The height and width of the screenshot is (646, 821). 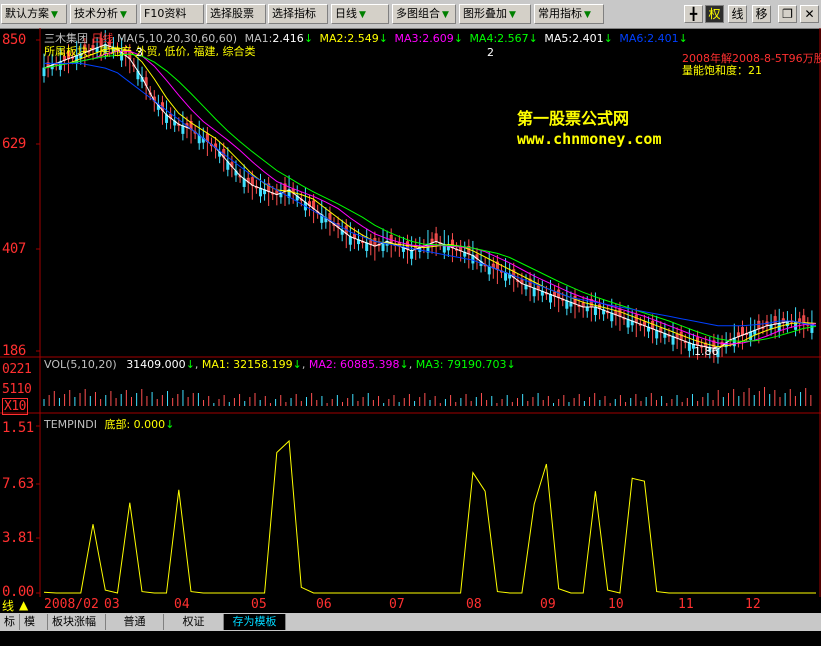 I want to click on restore-icon: ❐, so click(x=787, y=14).